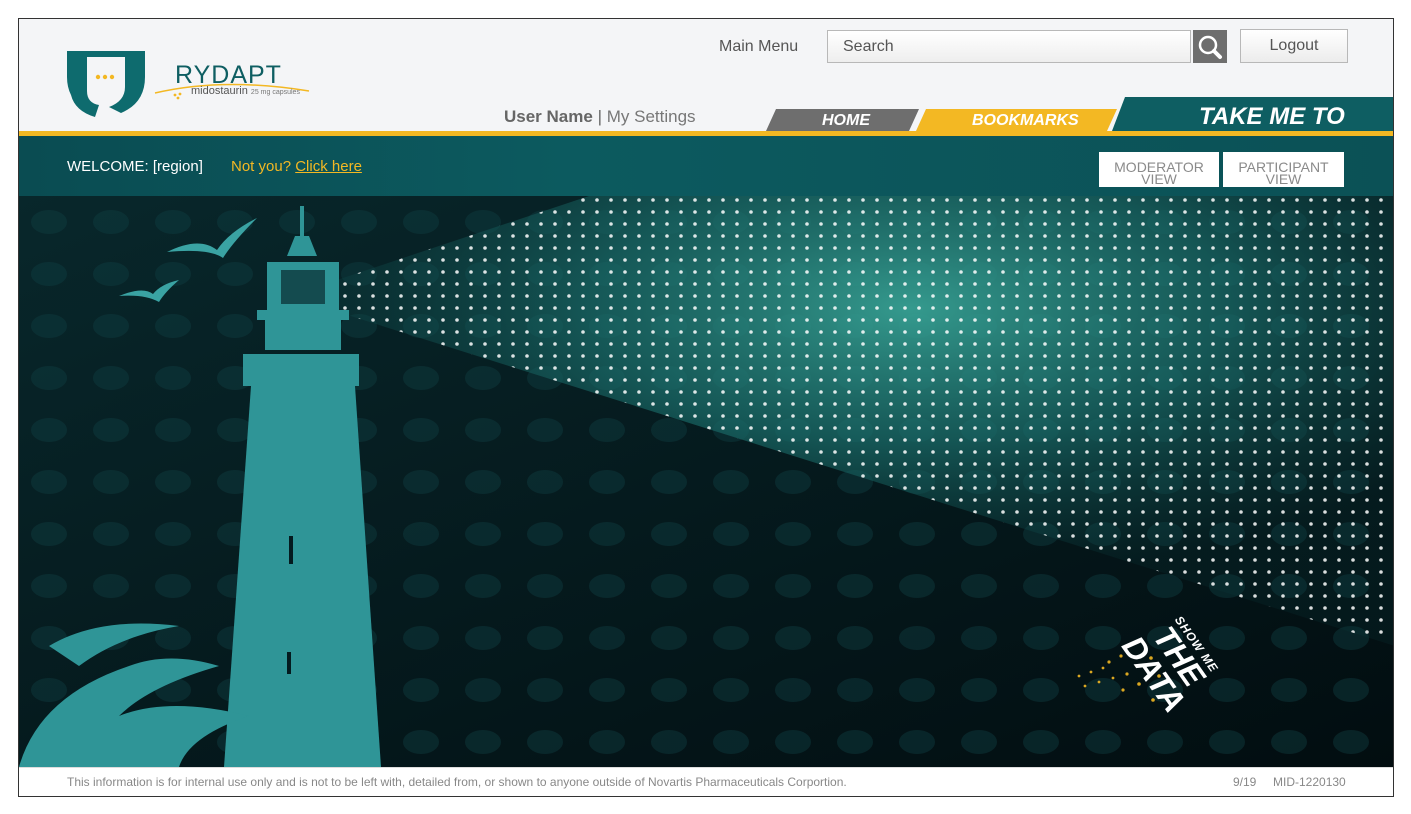  Describe the element at coordinates (275, 92) in the screenshot. I see `brand-dose: 25 mg capsules` at that location.